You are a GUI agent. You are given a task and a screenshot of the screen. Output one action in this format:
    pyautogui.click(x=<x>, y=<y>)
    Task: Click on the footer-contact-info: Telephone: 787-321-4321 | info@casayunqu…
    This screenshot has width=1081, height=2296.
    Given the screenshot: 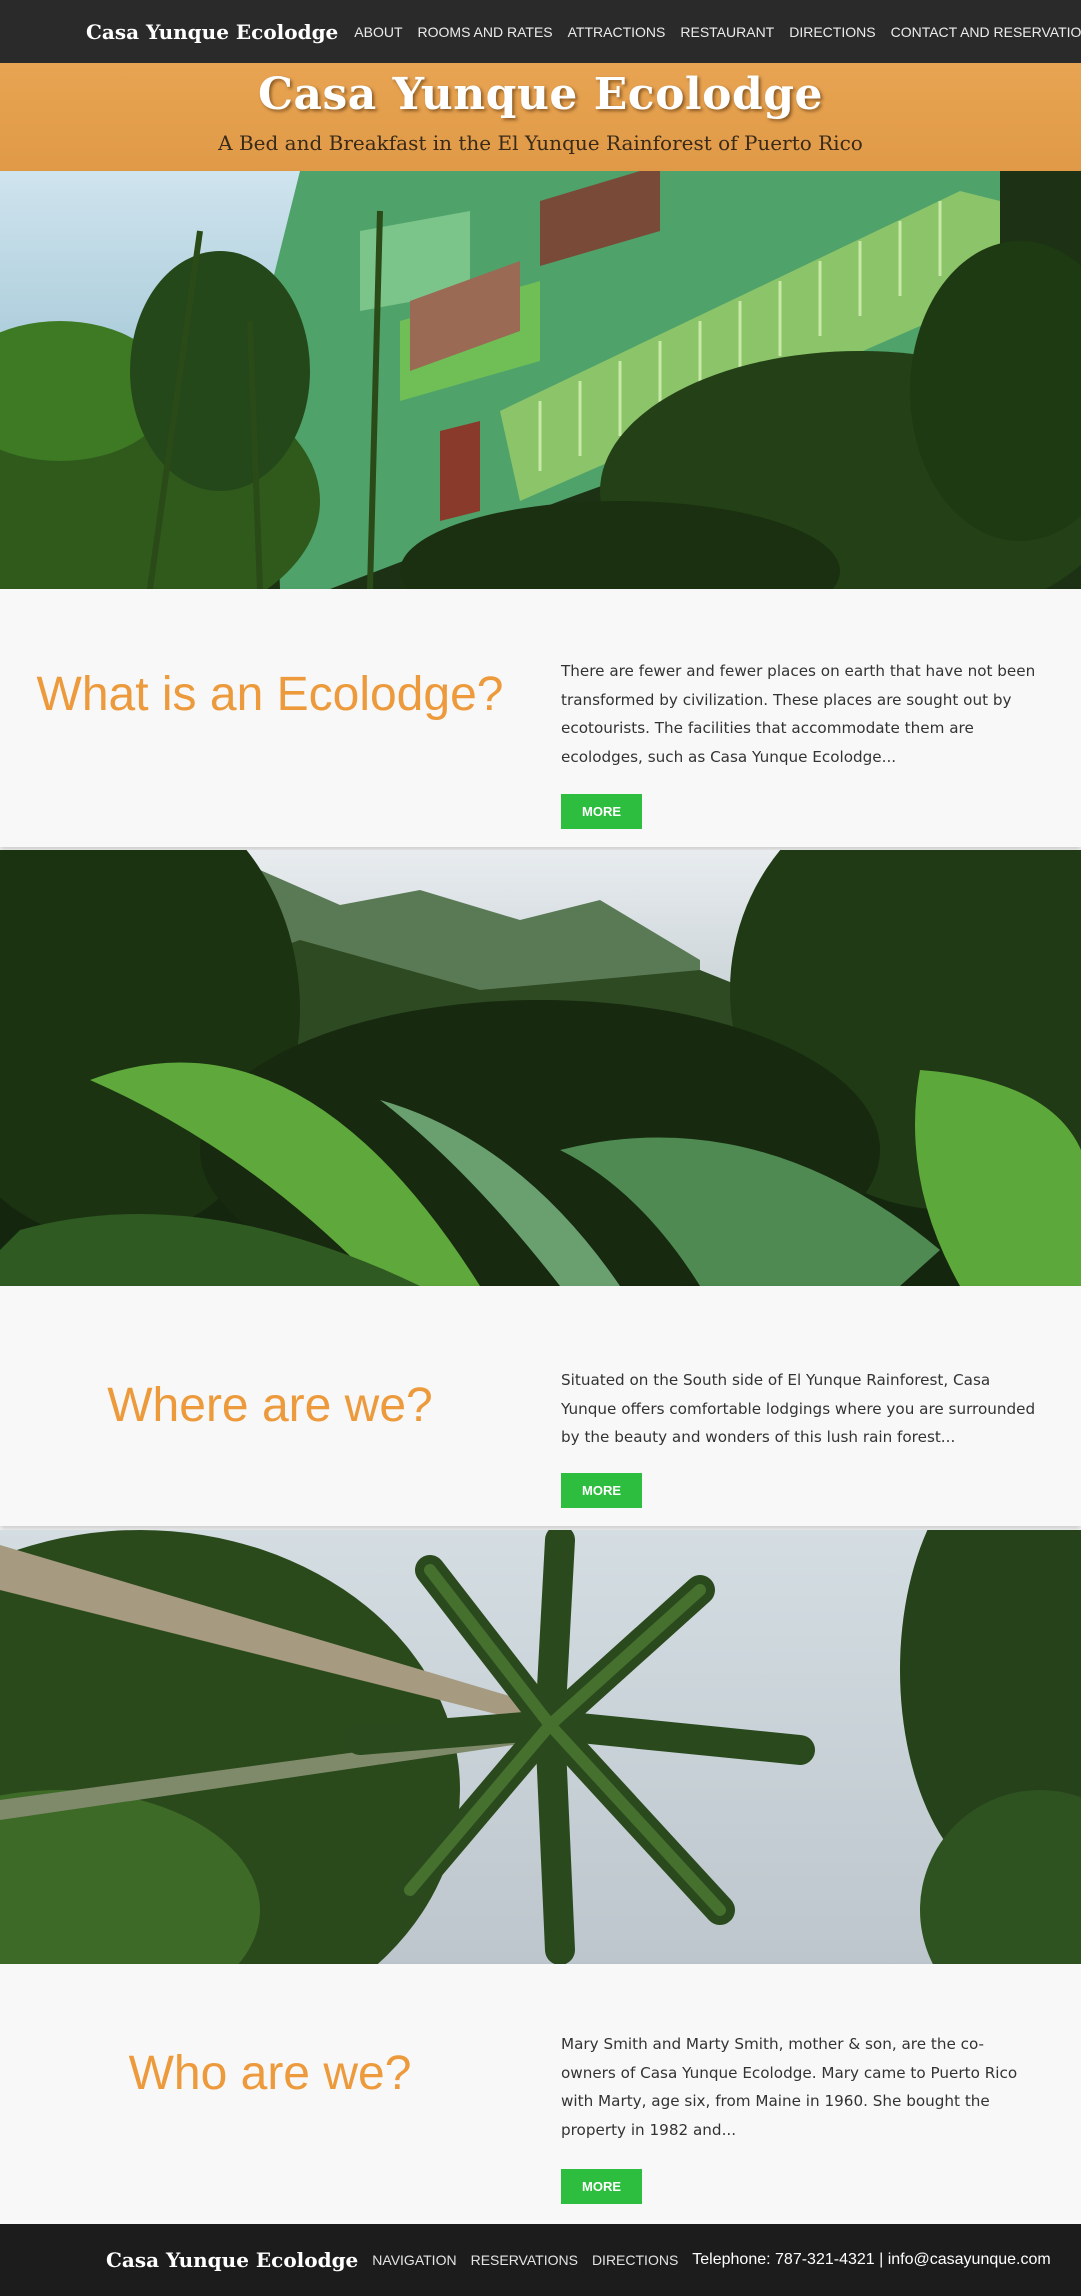 What is the action you would take?
    pyautogui.click(x=871, y=2259)
    